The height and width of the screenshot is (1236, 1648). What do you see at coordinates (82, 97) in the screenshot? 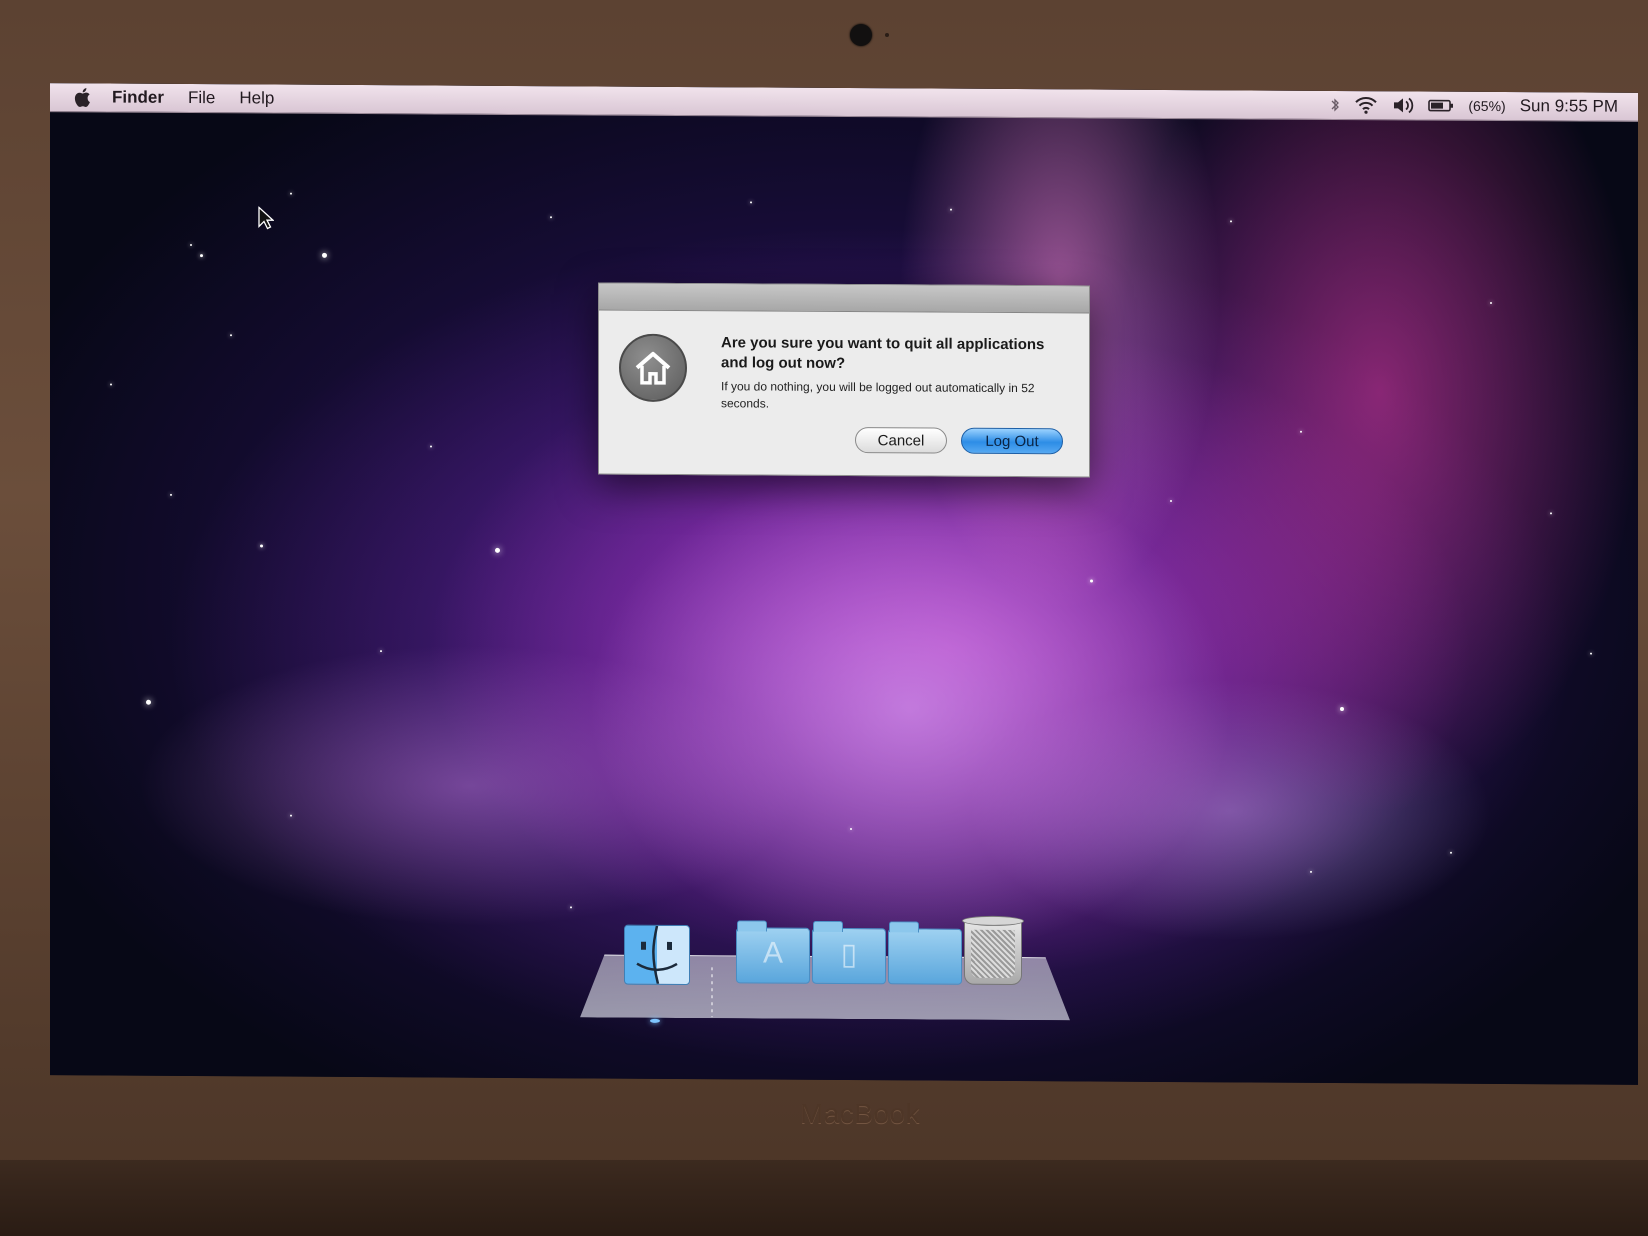
I see `apple-menu-icon` at bounding box center [82, 97].